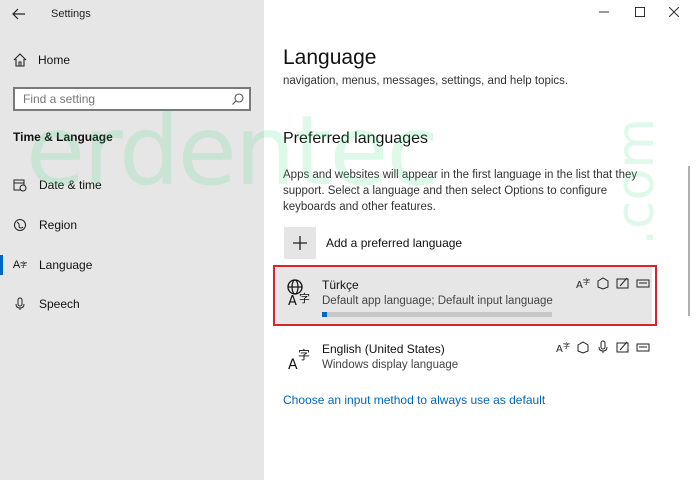 Image resolution: width=696 pixels, height=480 pixels. I want to click on globe-icon, so click(20, 225).